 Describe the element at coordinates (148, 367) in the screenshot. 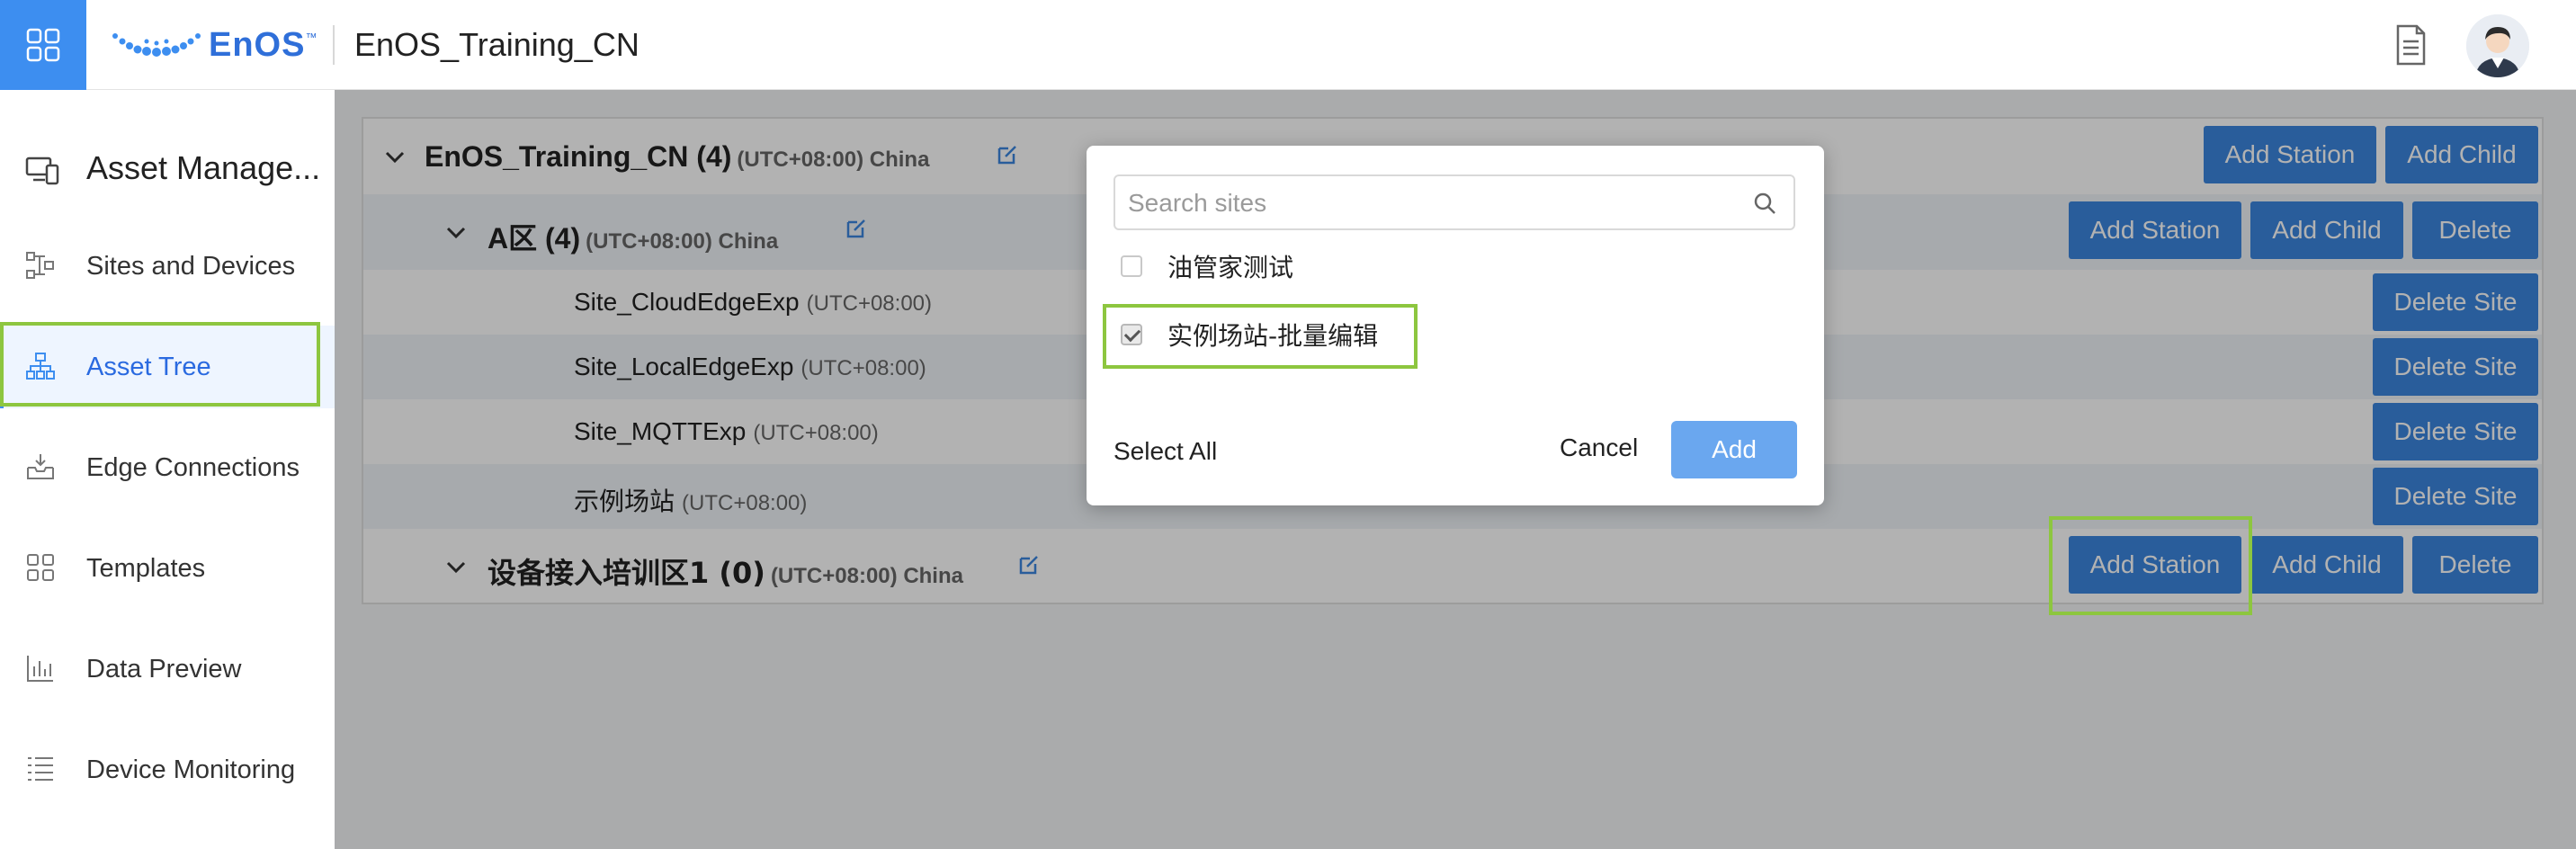

I see `sidebar-item-label: Asset Tree` at that location.